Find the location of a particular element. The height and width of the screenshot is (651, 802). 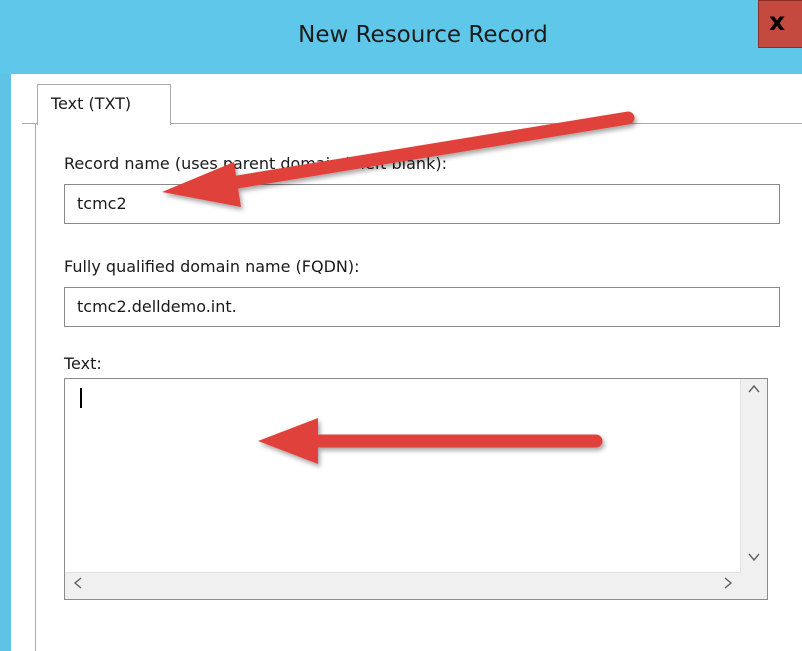

close-icon: x is located at coordinates (777, 21).